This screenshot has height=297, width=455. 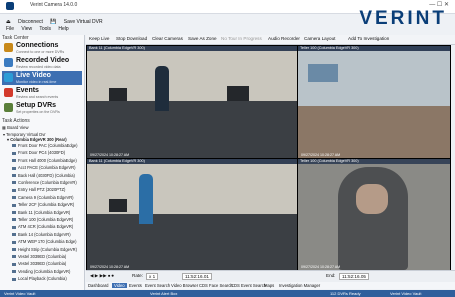 What do you see at coordinates (42, 226) in the screenshot?
I see `camera-tree-item: ATM 4CR (Columbia EdgeVR)` at bounding box center [42, 226].